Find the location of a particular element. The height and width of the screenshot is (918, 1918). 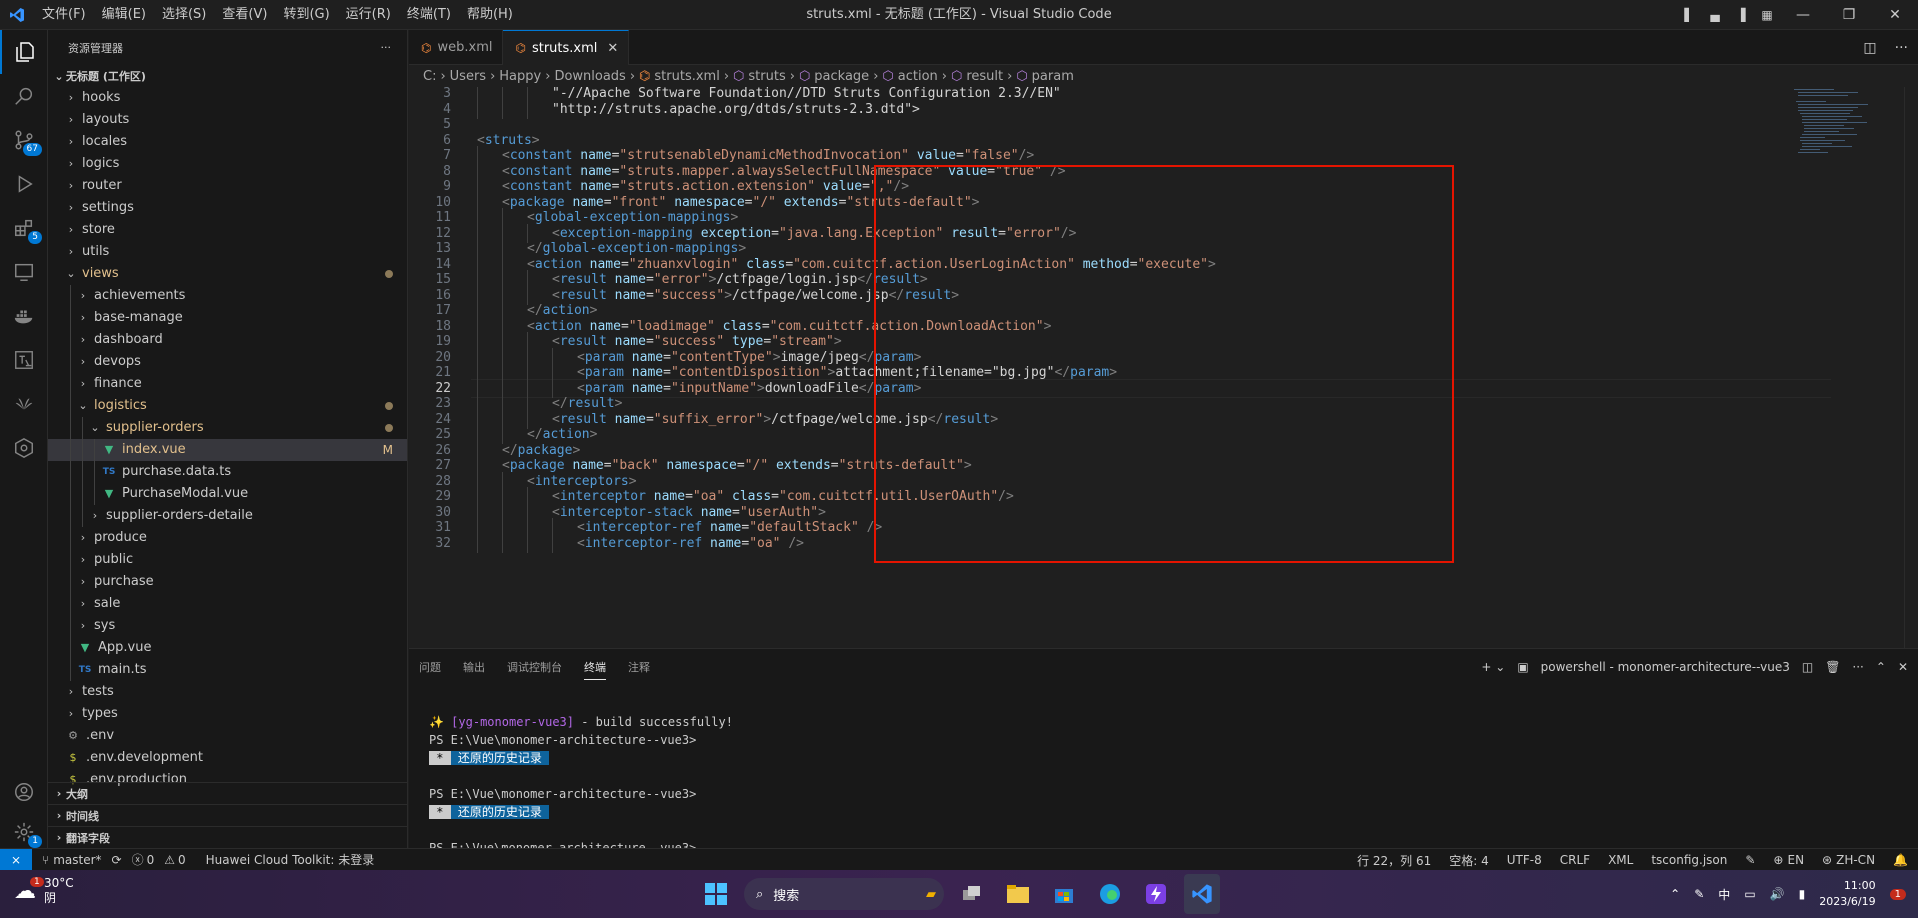

locale-zh: ZH-CN is located at coordinates (1855, 860).